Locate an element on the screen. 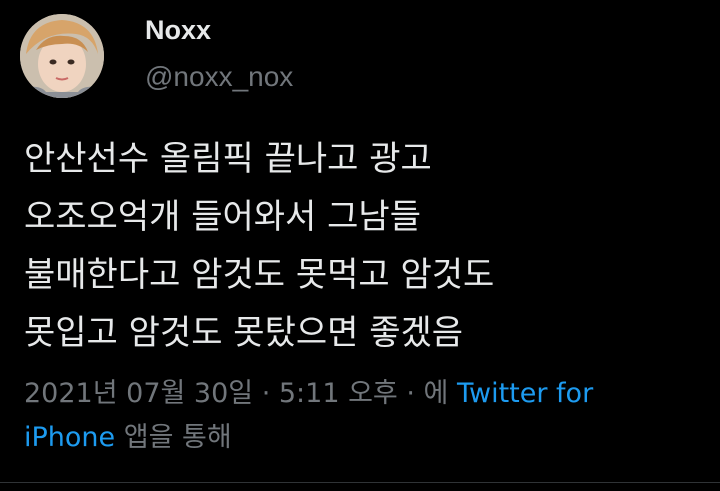  via-prefix: 에 is located at coordinates (440, 393).